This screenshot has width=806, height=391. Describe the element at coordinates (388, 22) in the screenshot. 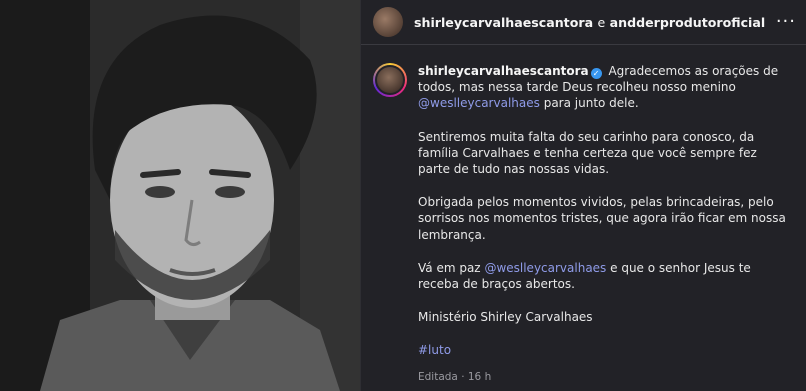

I see `author-avatar` at that location.